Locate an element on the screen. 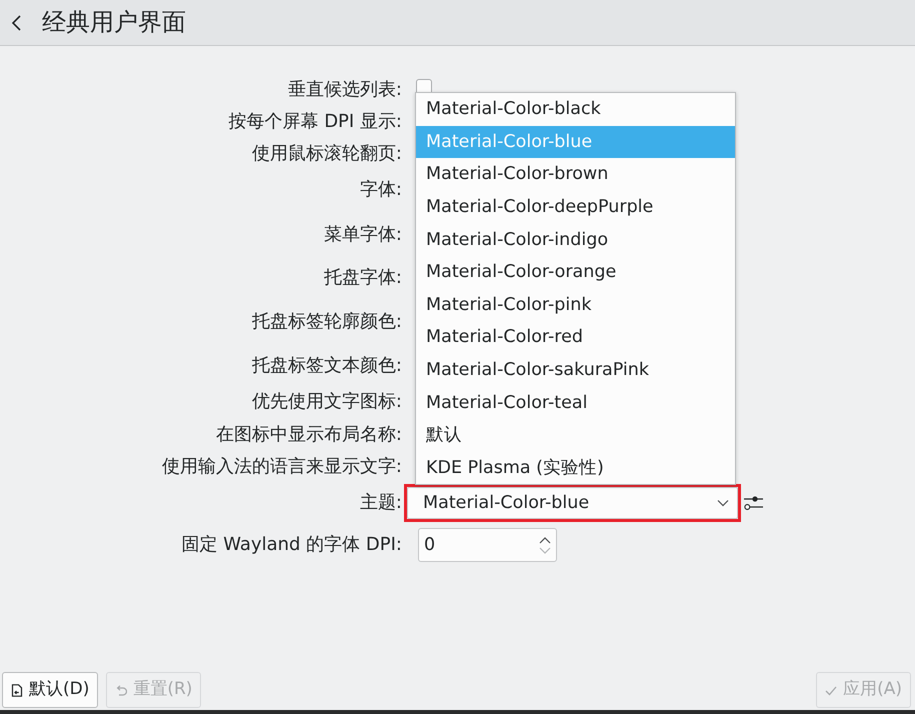 Image resolution: width=915 pixels, height=714 pixels. dropdown-option: Material-Color-red is located at coordinates (575, 337).